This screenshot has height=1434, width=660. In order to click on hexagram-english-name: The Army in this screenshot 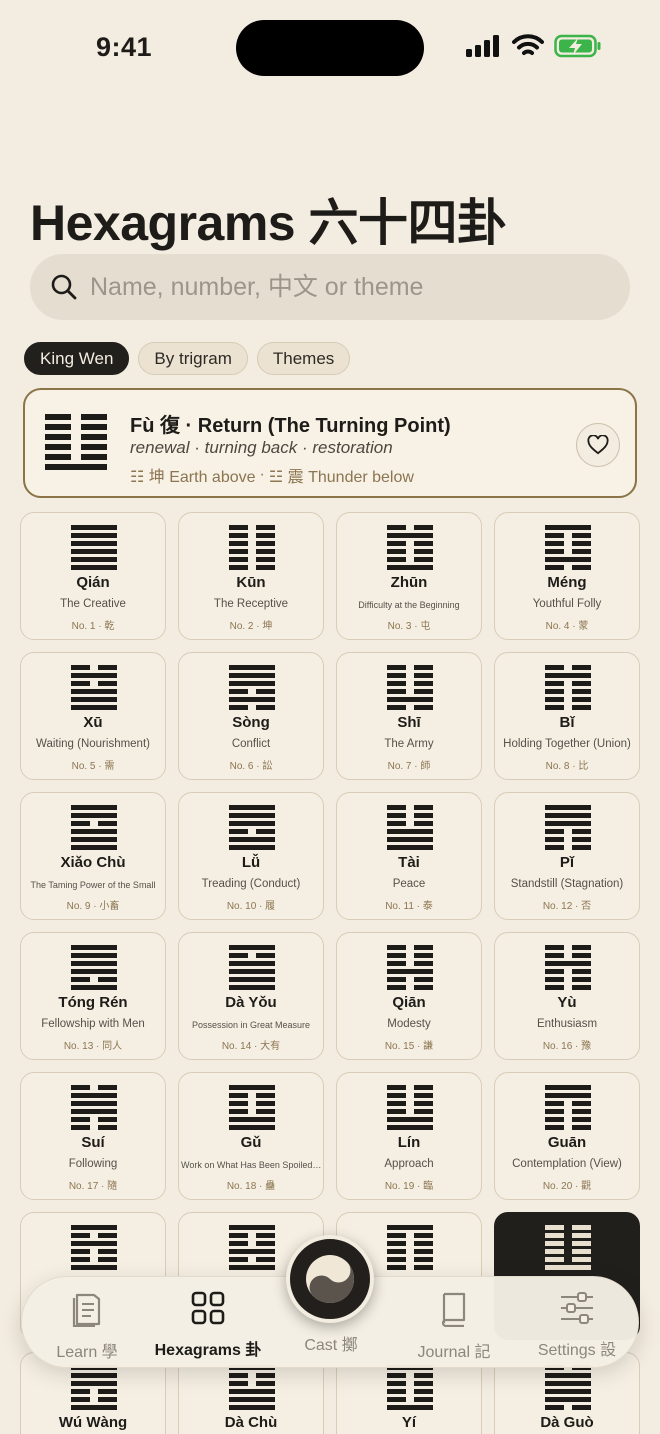, I will do `click(409, 744)`.